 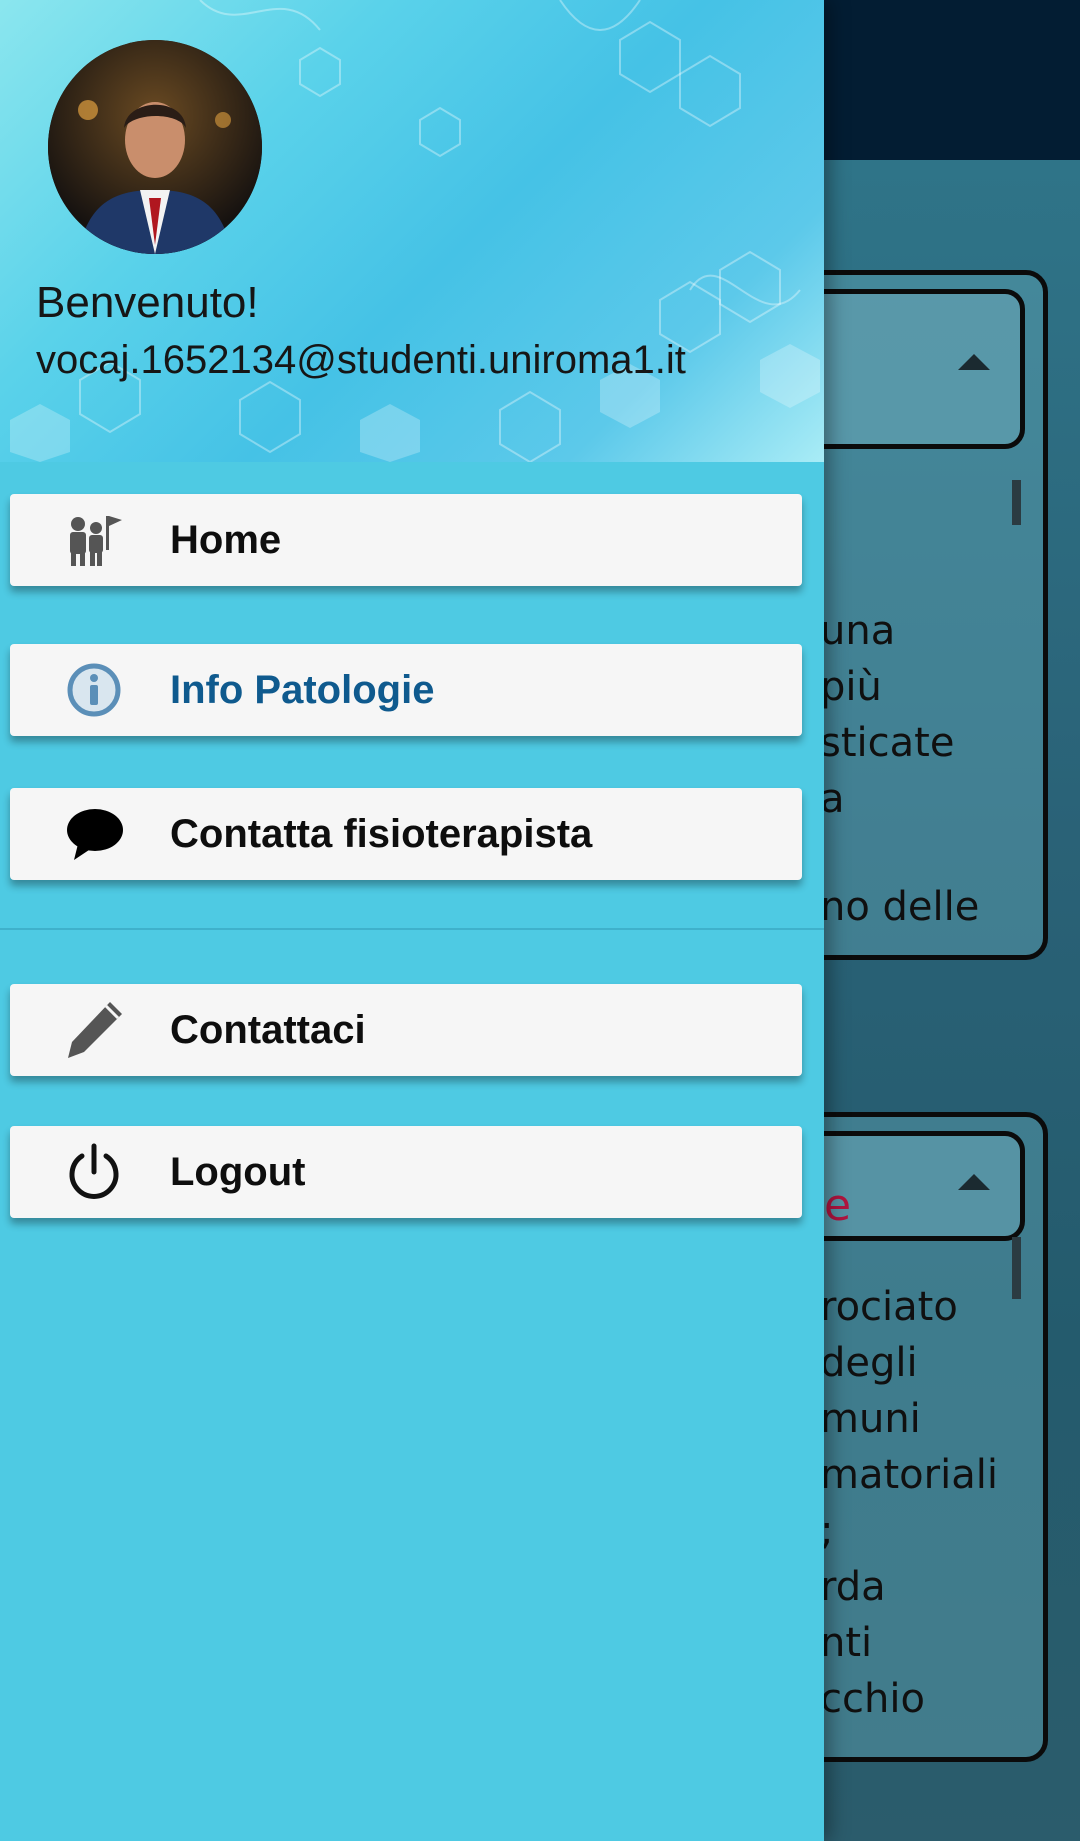 I want to click on avatar, so click(x=155, y=147).